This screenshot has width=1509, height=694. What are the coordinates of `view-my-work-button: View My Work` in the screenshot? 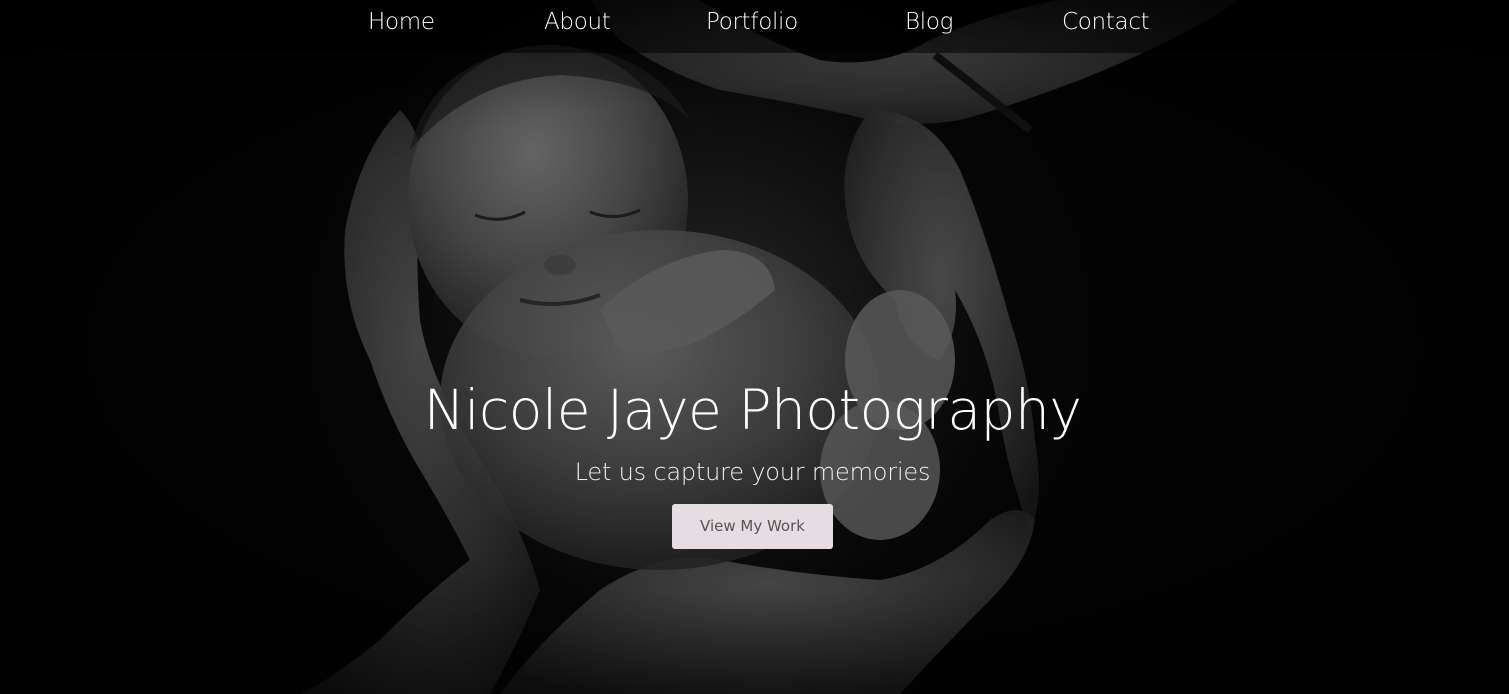 It's located at (752, 526).